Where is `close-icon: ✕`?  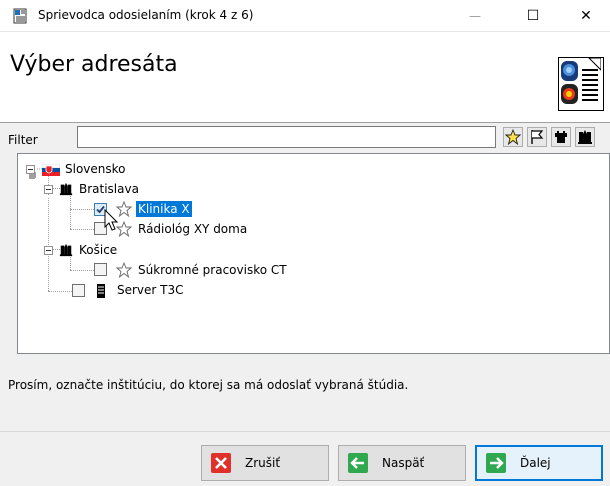 close-icon: ✕ is located at coordinates (586, 15).